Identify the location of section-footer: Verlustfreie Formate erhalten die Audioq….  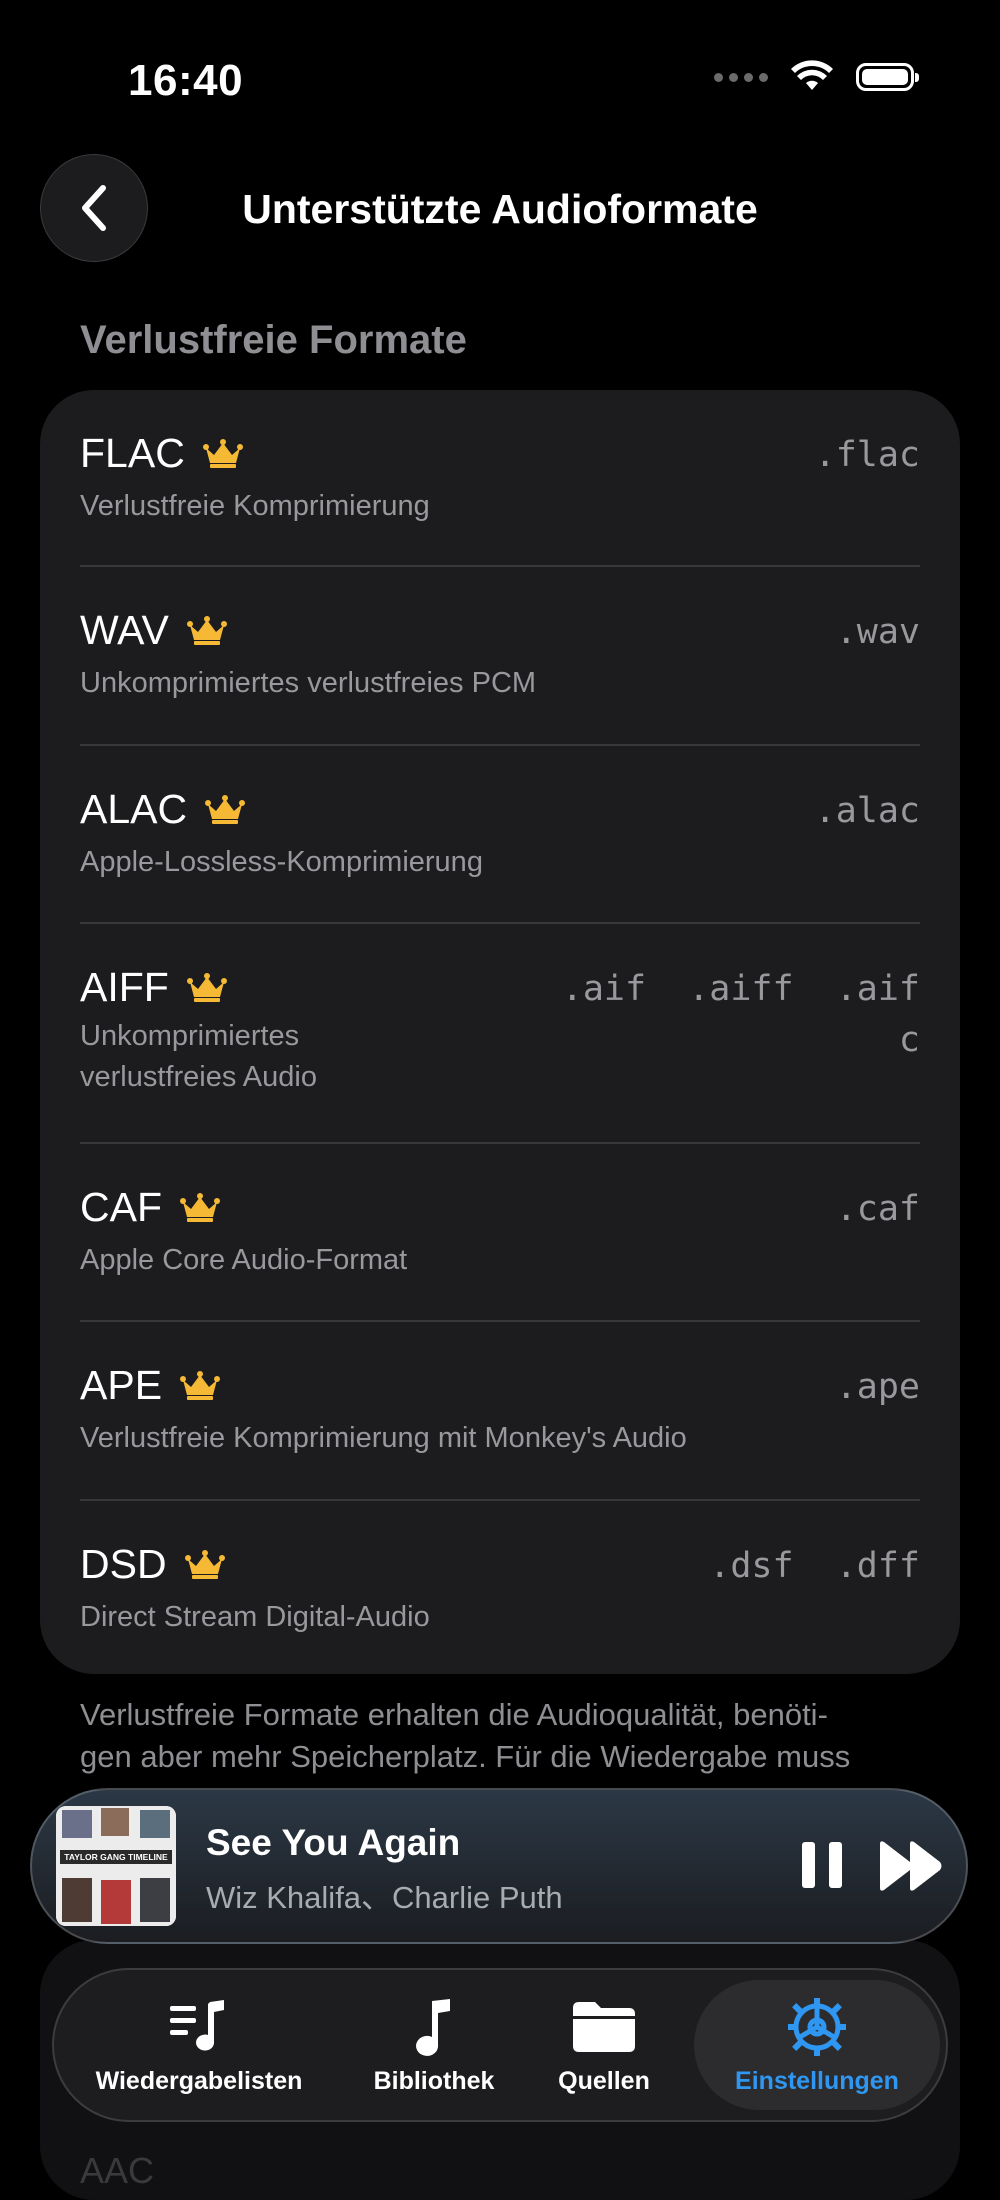
(500, 1736).